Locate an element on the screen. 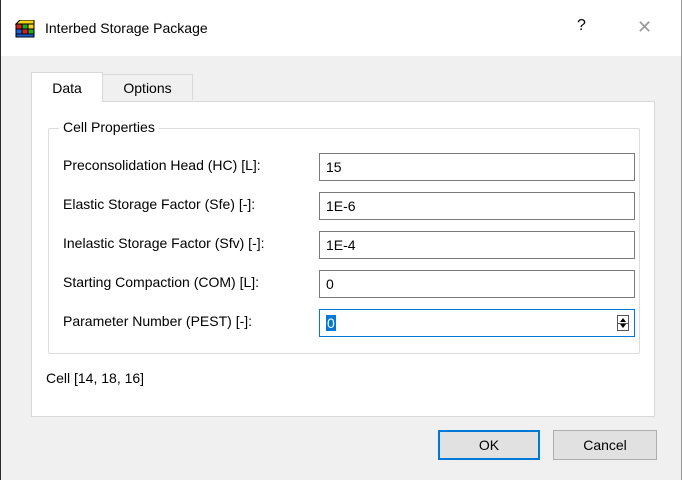 Image resolution: width=682 pixels, height=480 pixels. starting-compaction-input: 0 is located at coordinates (477, 284).